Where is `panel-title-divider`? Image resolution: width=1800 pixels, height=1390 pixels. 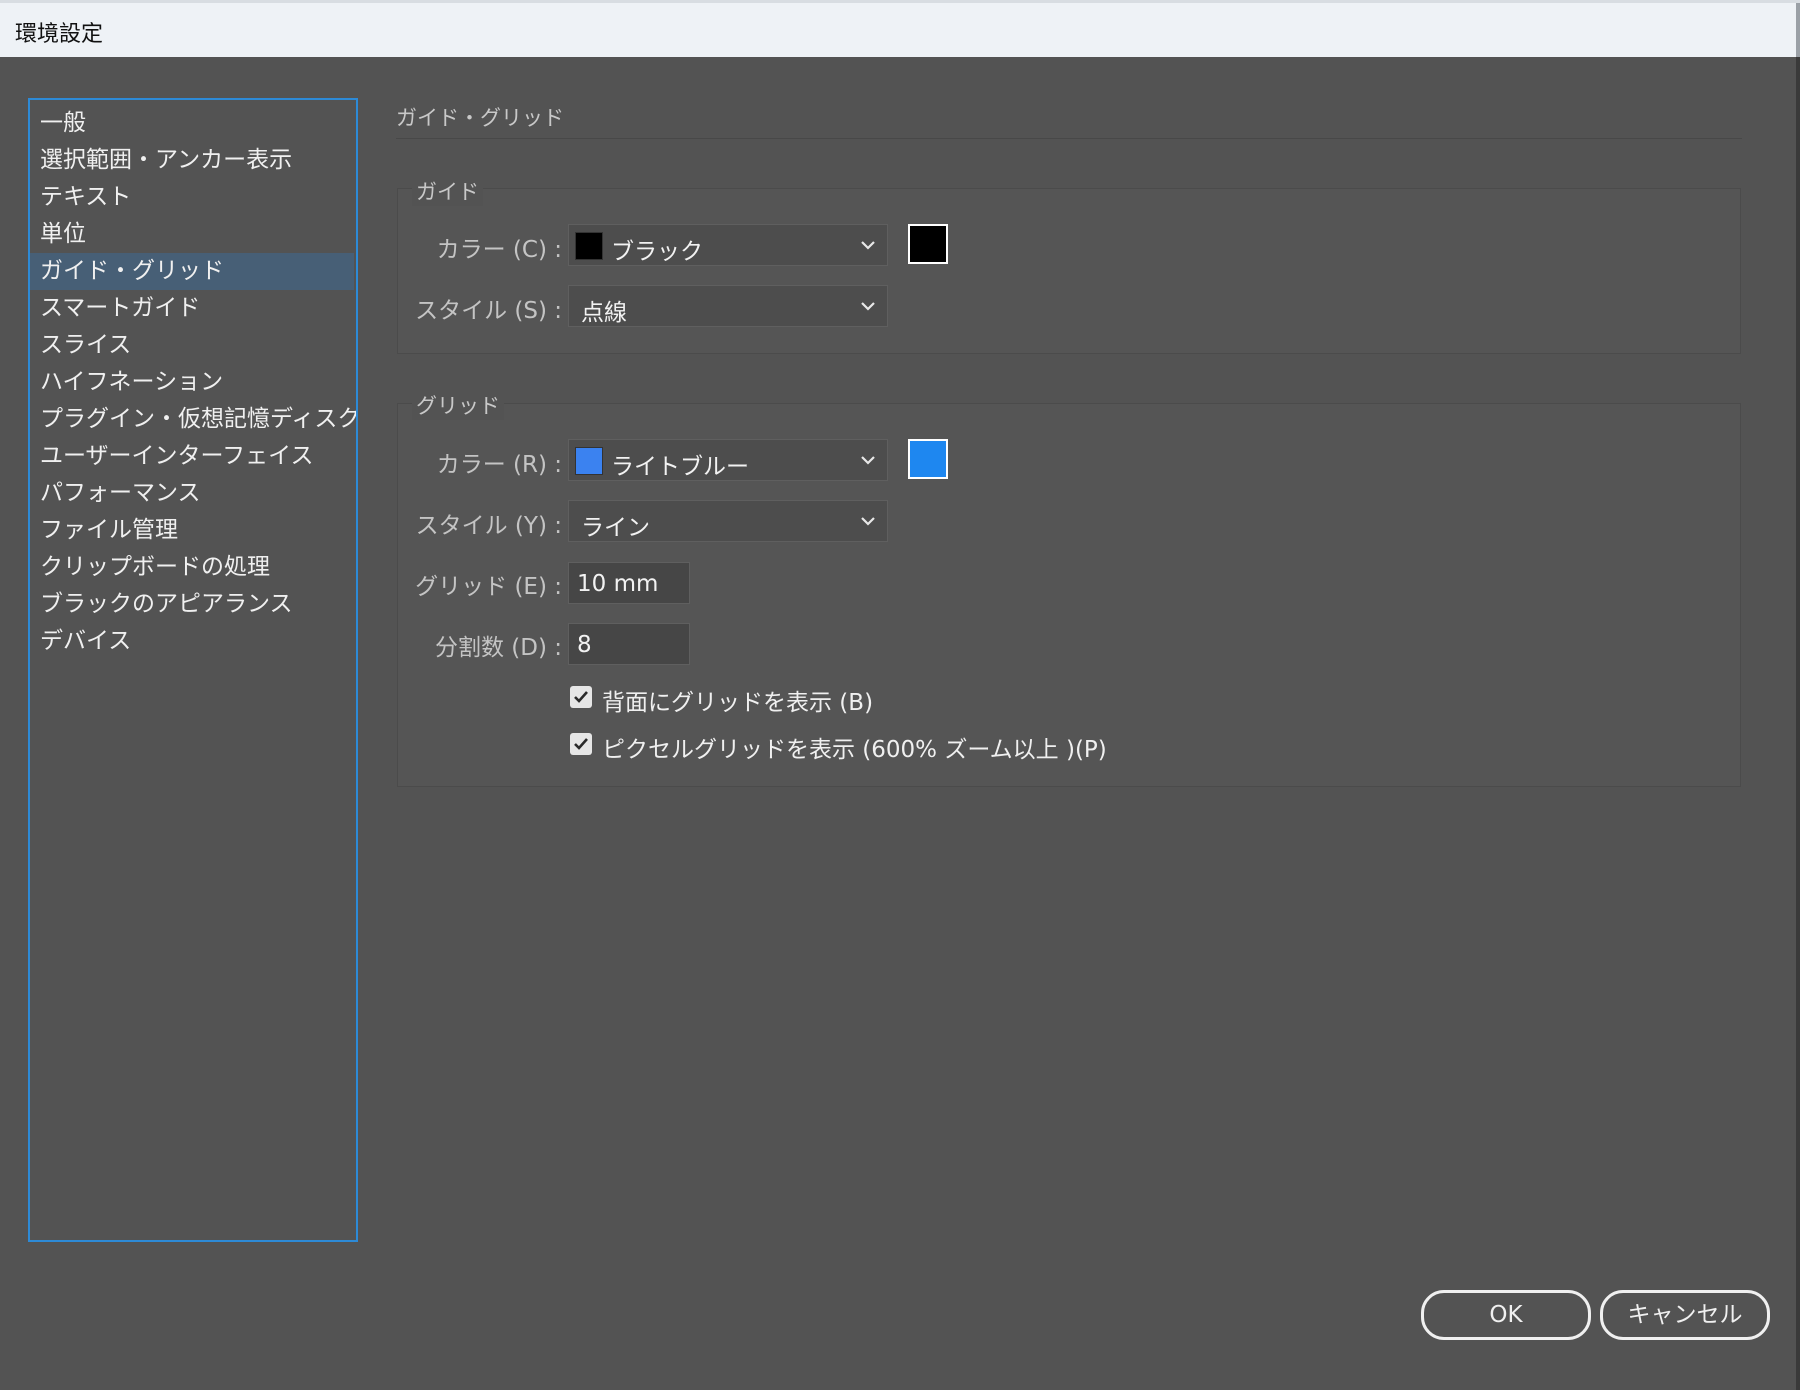
panel-title-divider is located at coordinates (1069, 138).